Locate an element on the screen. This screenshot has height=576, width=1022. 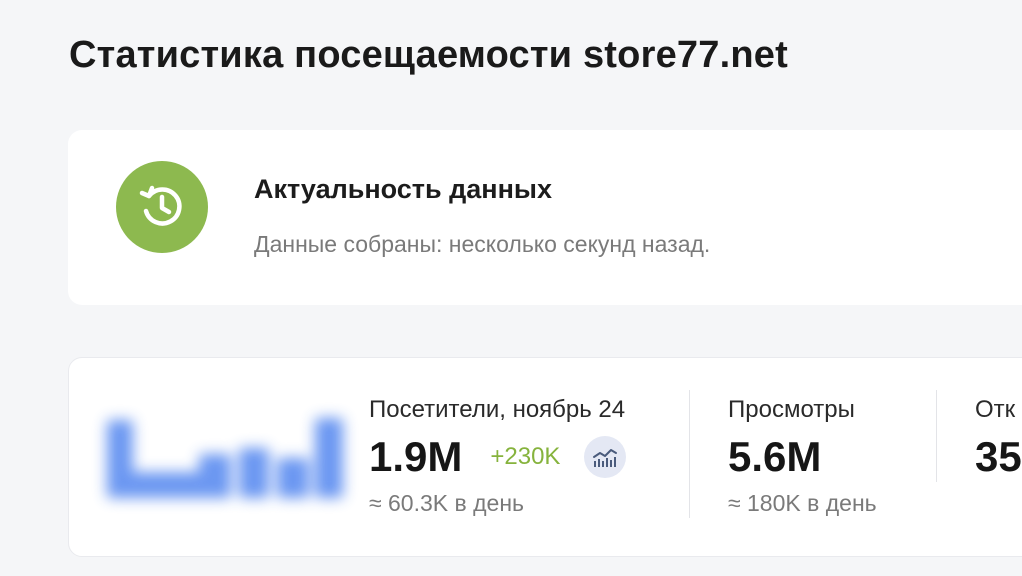
metric-label: Просмотры is located at coordinates (791, 409).